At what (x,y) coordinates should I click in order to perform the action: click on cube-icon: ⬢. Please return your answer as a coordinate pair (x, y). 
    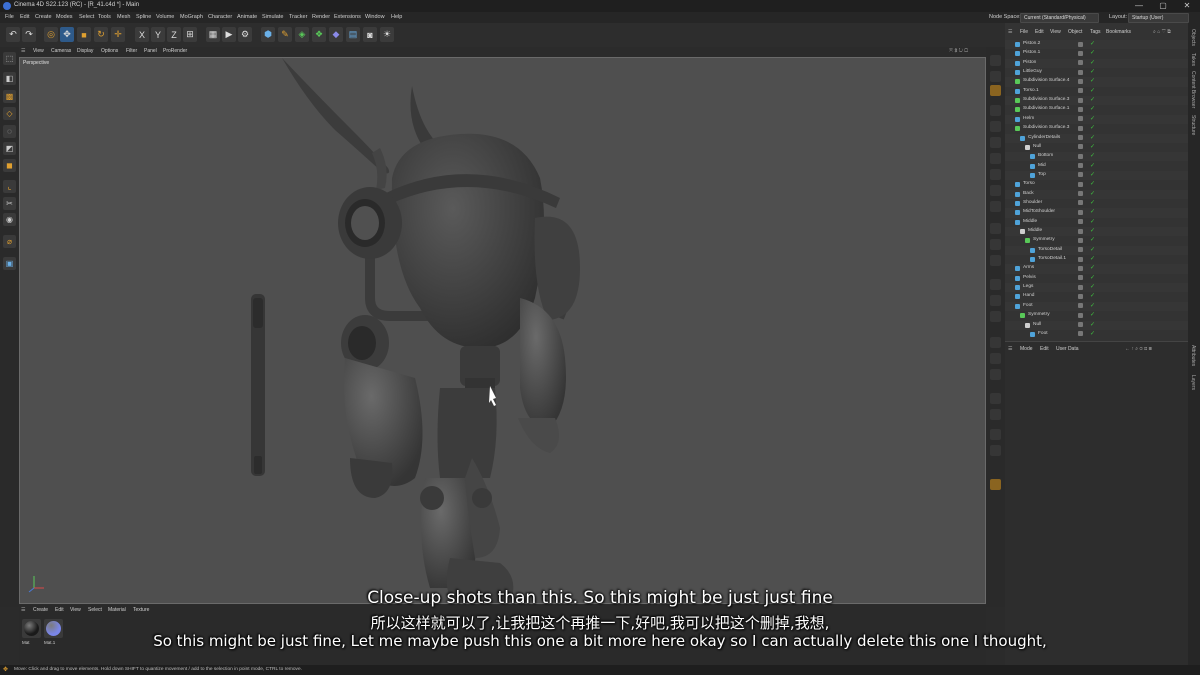
    Looking at the image, I should click on (268, 34).